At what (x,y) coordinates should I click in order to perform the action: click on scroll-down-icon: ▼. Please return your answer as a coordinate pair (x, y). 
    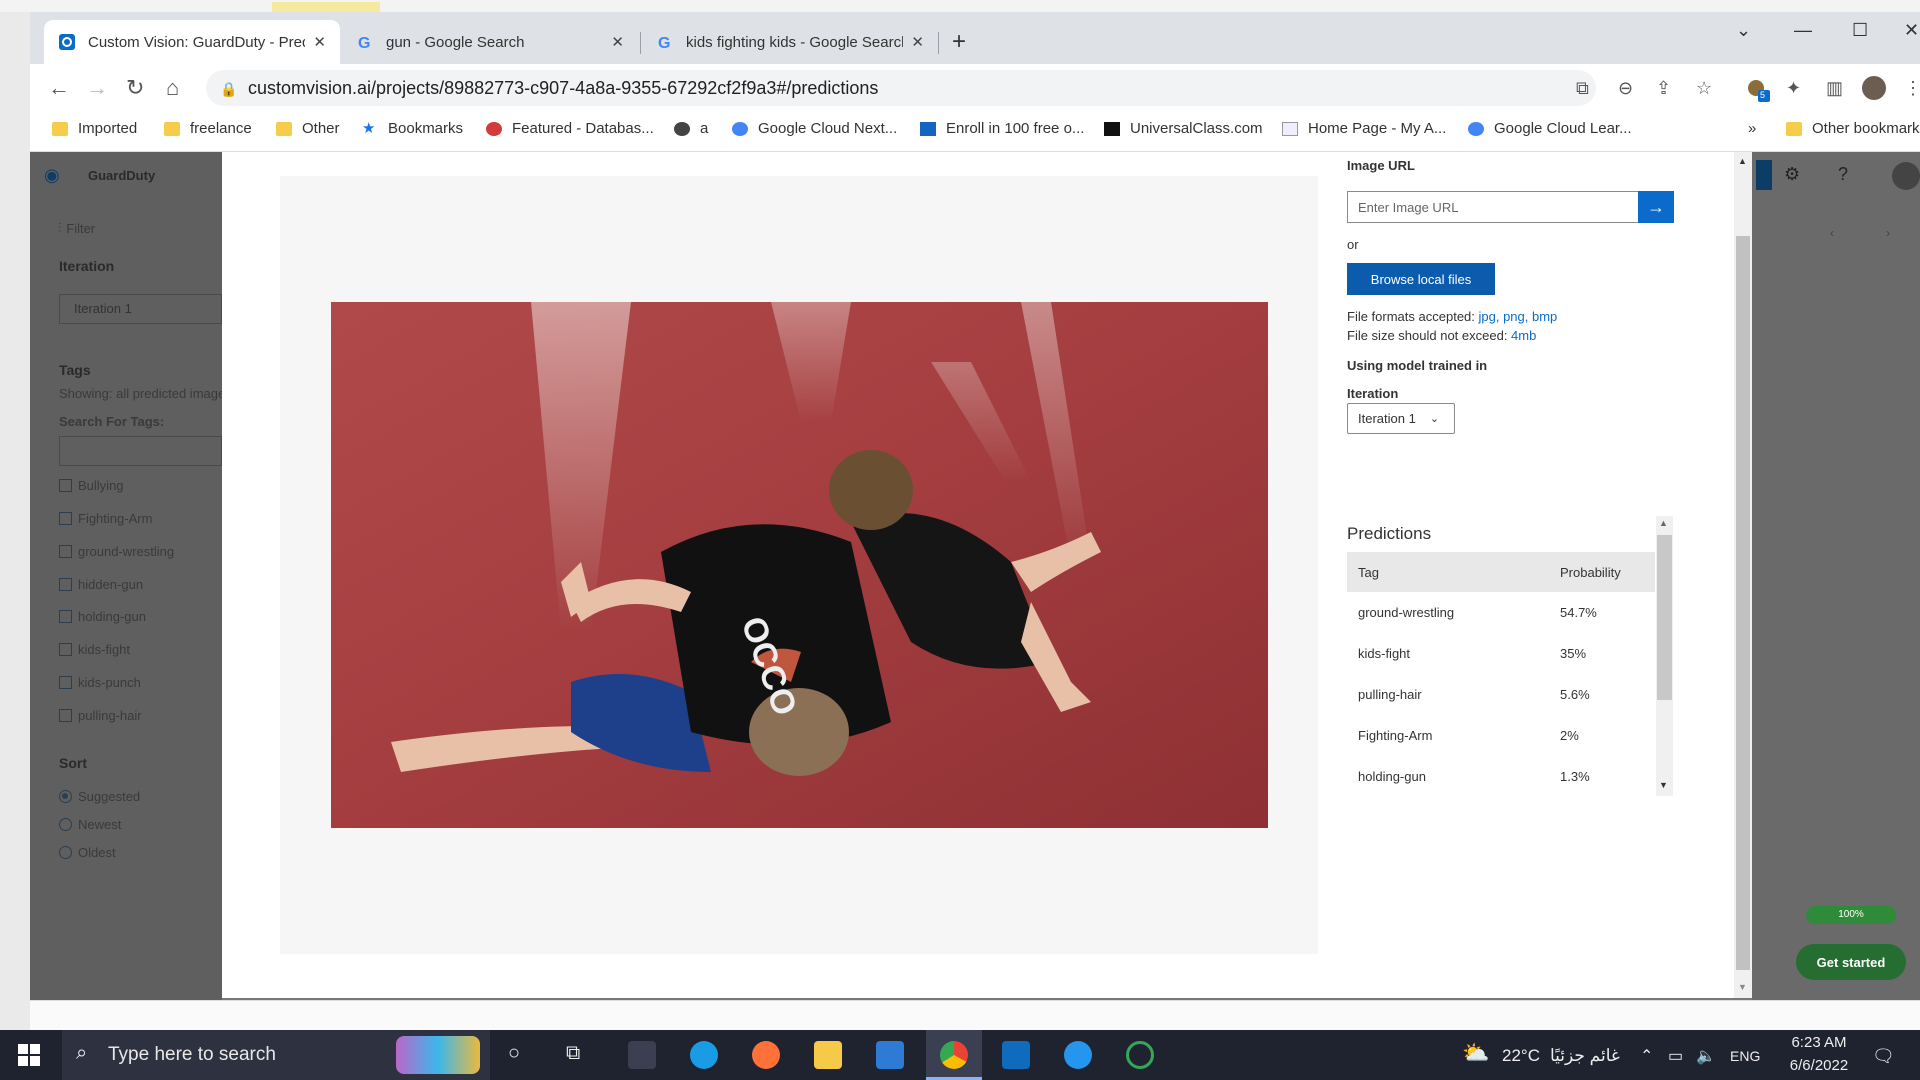
    Looking at the image, I should click on (1663, 785).